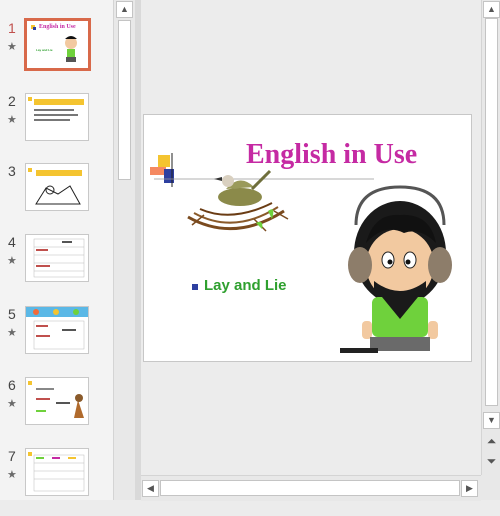  I want to click on bird-nest-illustration, so click(238, 200).